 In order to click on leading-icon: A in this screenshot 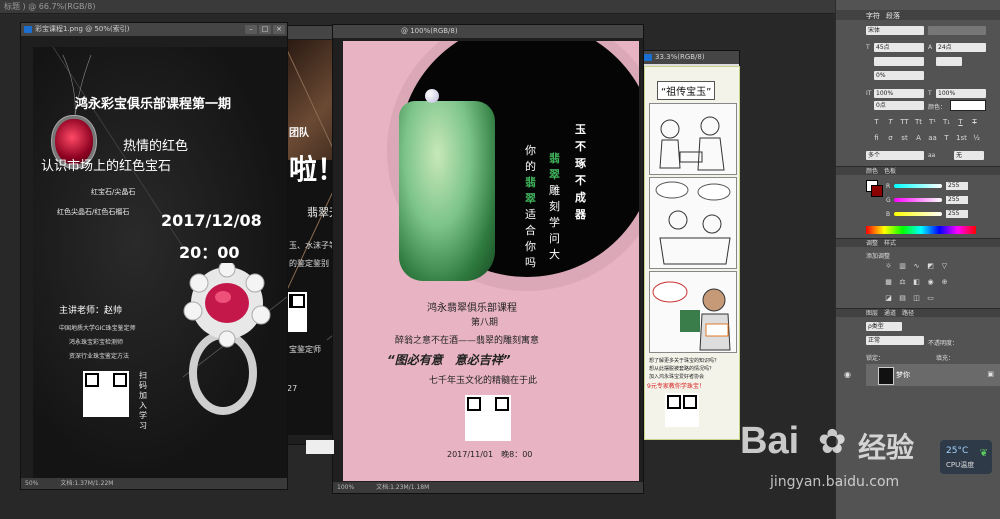, I will do `click(930, 47)`.